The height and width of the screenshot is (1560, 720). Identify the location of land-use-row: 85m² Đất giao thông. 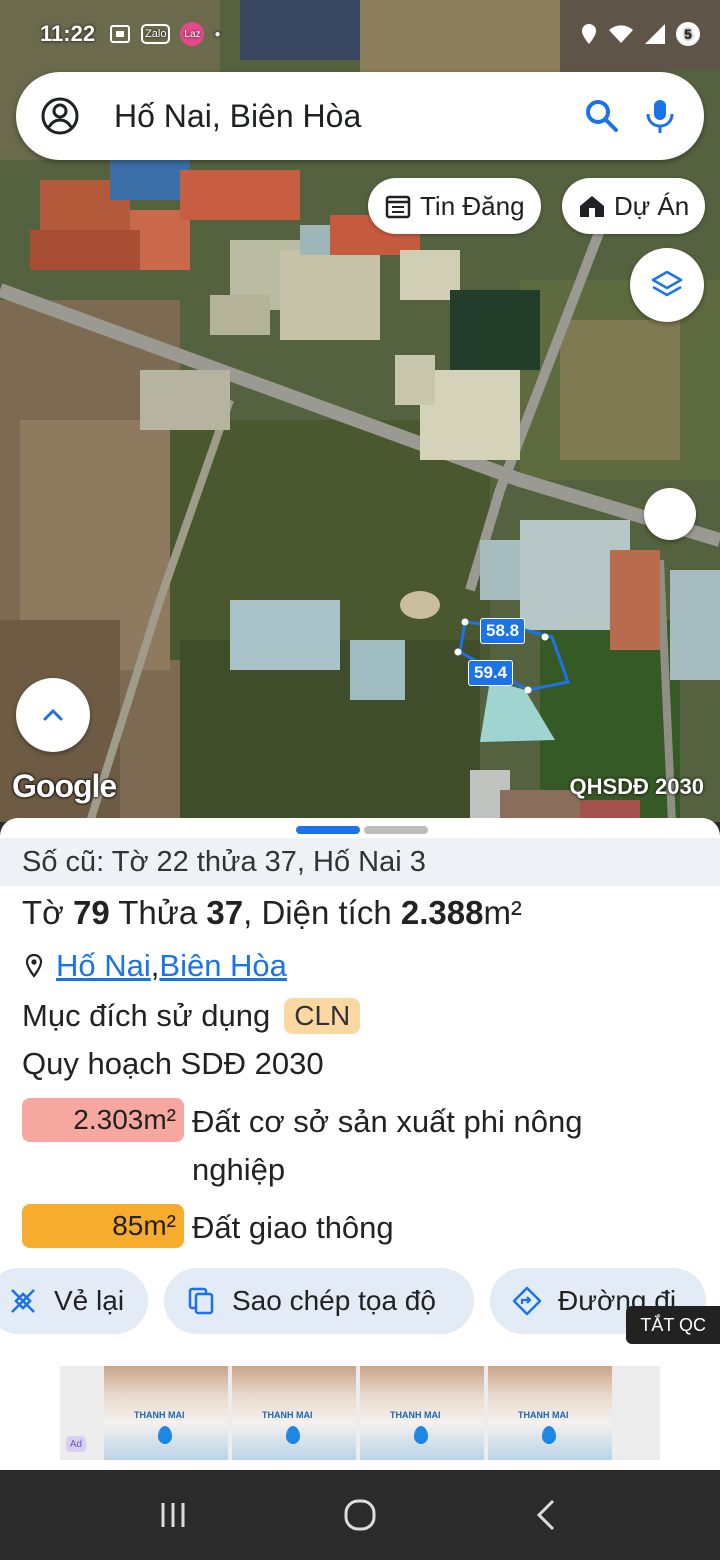
(342, 1228).